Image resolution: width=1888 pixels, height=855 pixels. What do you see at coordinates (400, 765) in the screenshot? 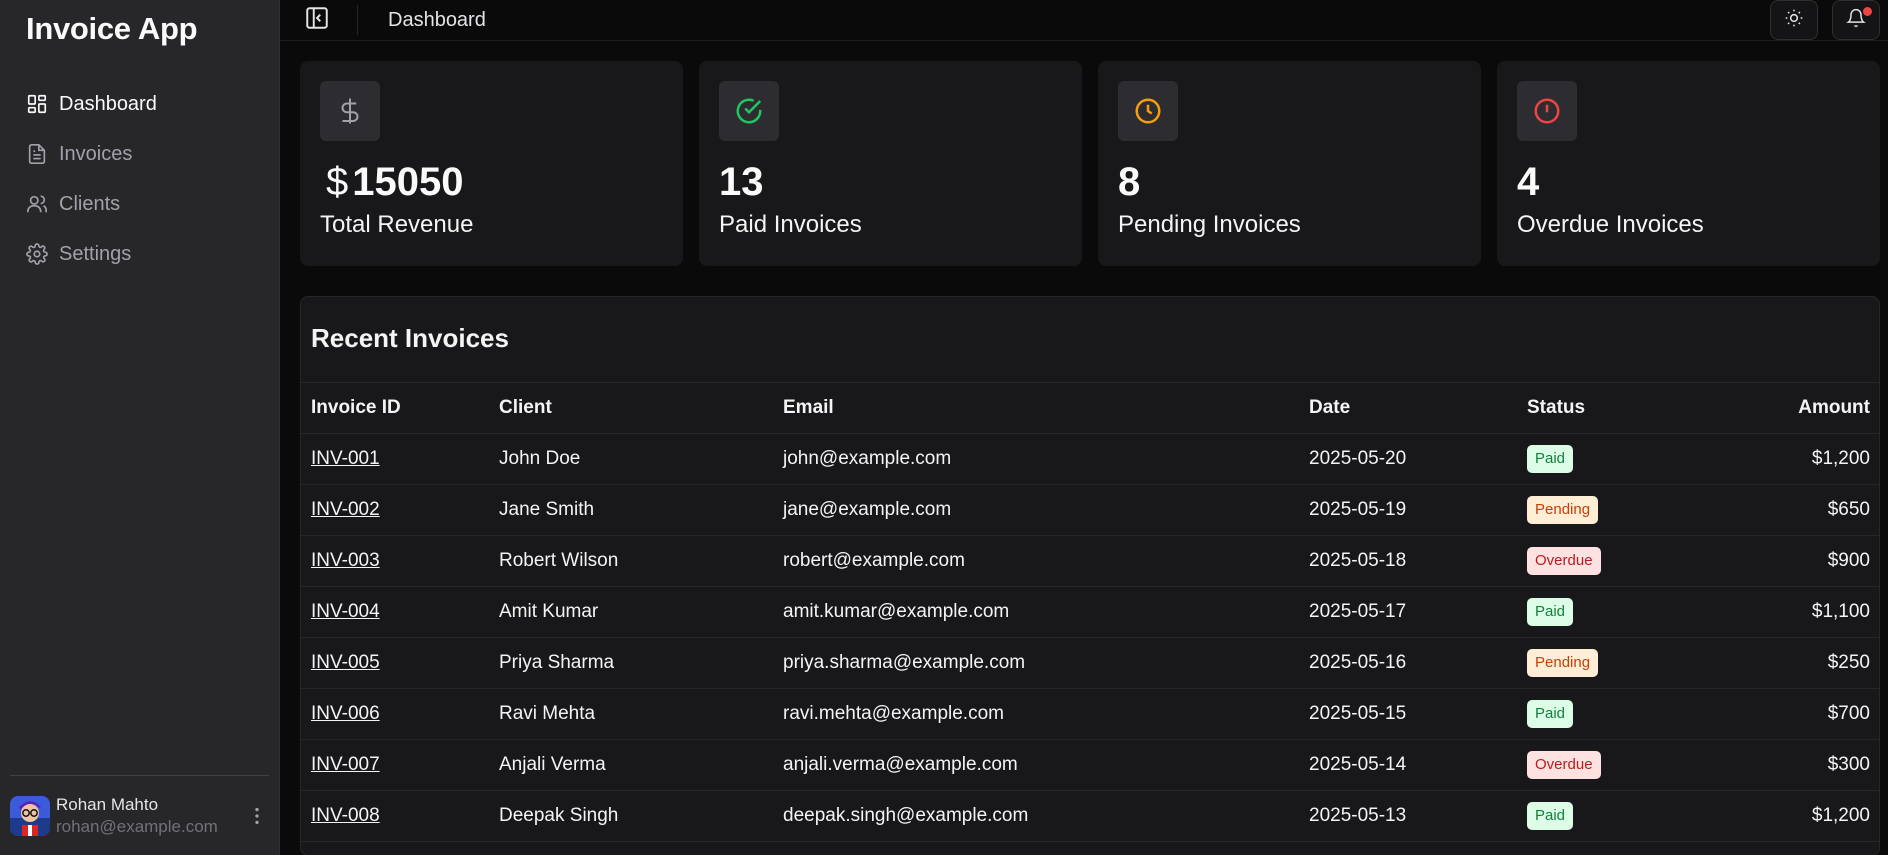
I see `cell-invoice-id: INV-007` at bounding box center [400, 765].